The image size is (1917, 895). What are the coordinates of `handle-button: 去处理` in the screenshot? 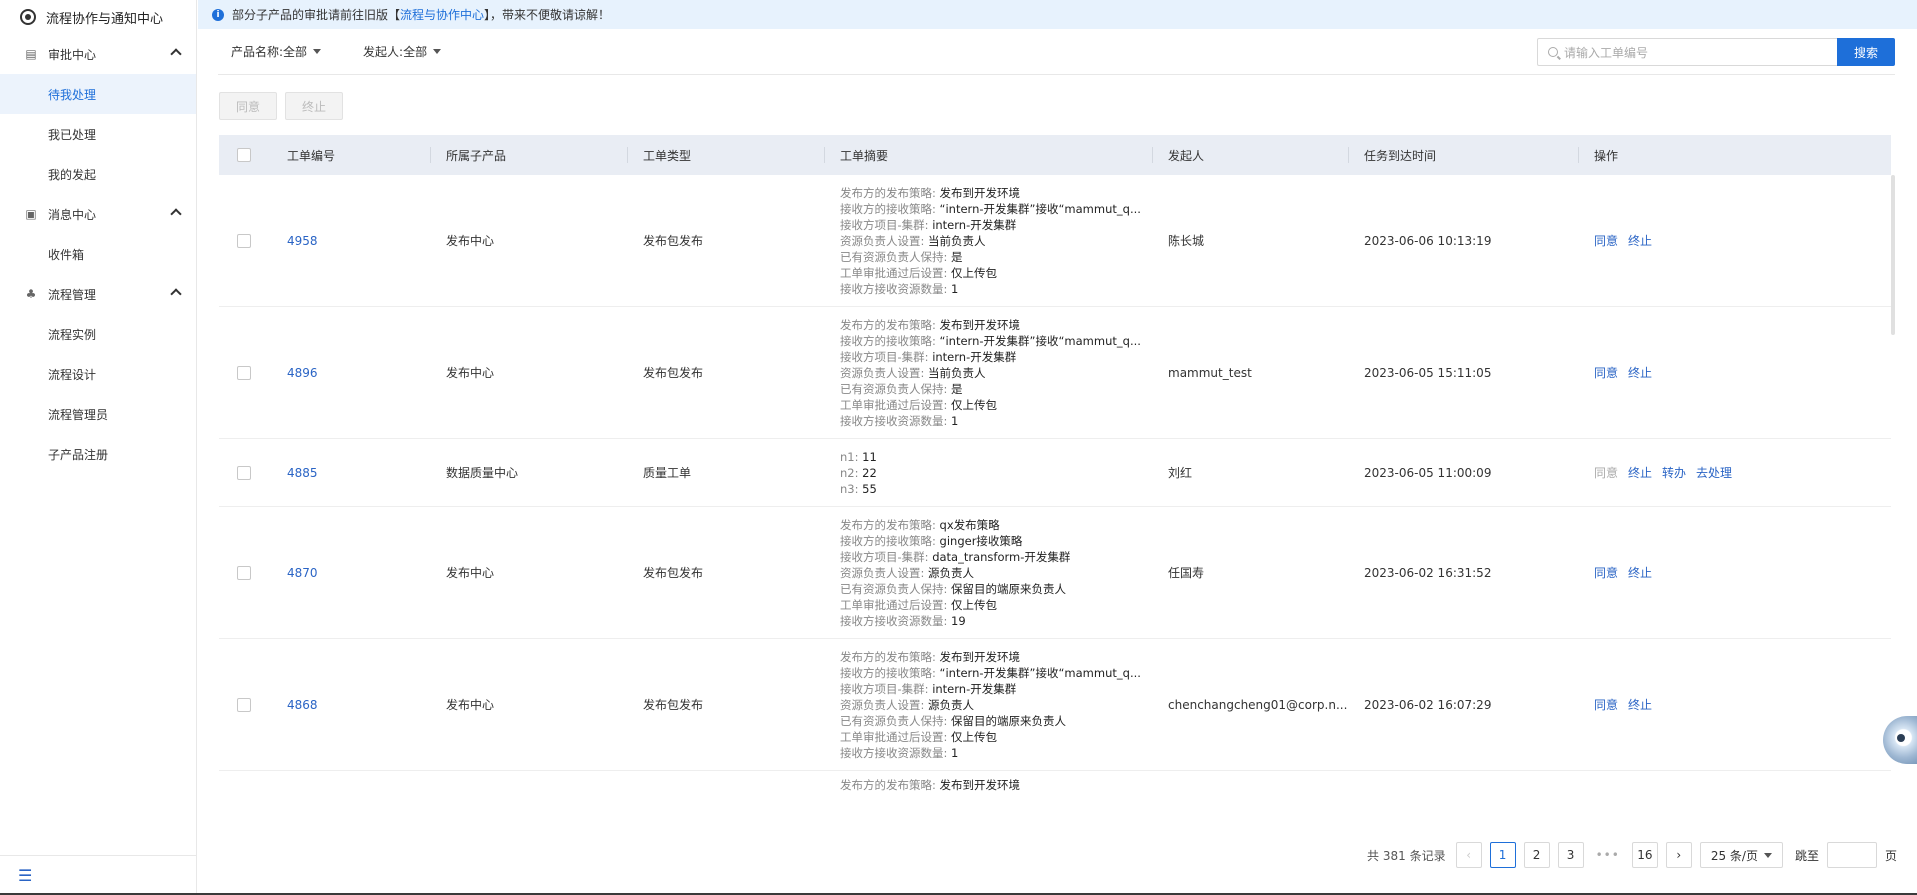 It's located at (1714, 472).